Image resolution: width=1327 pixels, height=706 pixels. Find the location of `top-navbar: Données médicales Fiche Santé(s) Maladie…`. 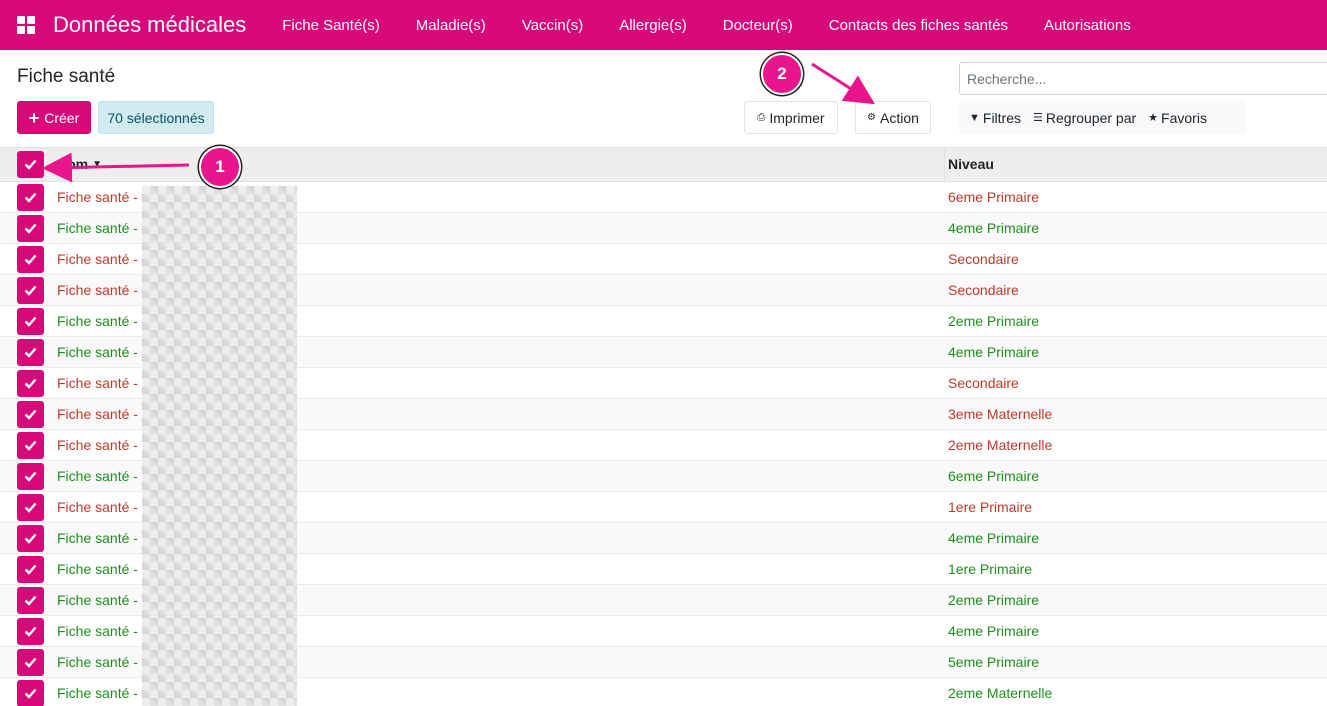

top-navbar: Données médicales Fiche Santé(s) Maladie… is located at coordinates (663, 25).